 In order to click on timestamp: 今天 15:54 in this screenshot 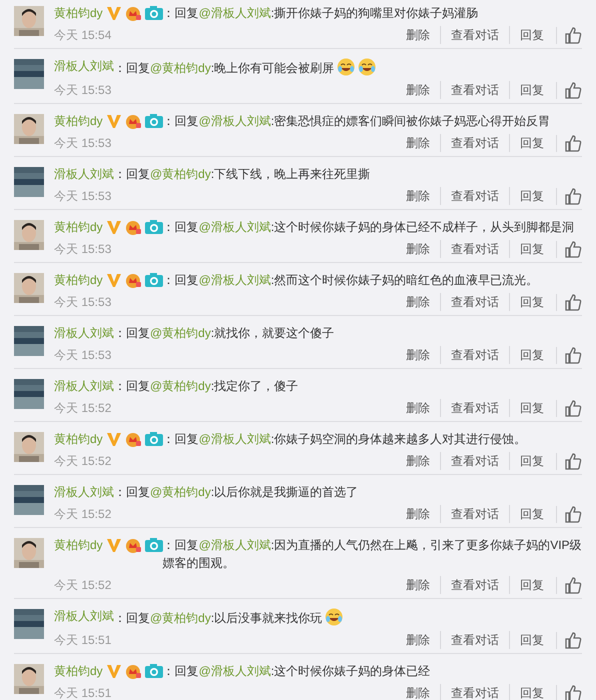, I will do `click(83, 35)`.